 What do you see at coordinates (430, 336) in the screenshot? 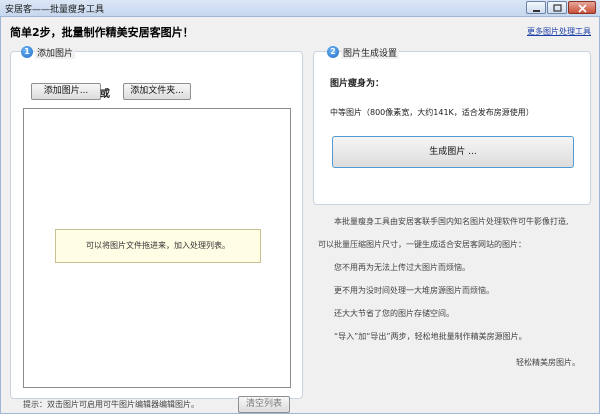
I see `description-line-6: “导入”加“导出”两步，轻松地批量制作精美房源图片。` at bounding box center [430, 336].